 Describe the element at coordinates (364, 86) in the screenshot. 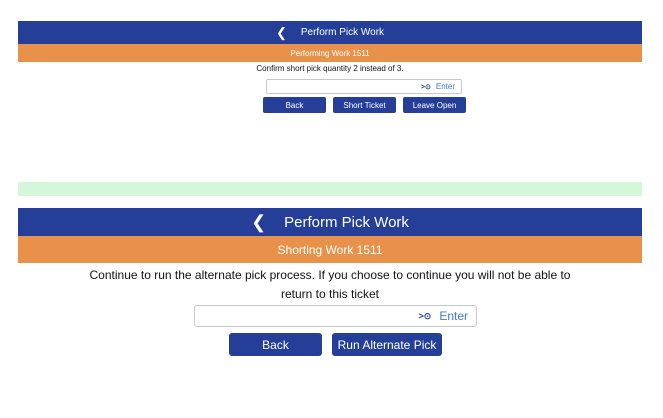

I see `top-scan-input: >⊙ Enter` at that location.